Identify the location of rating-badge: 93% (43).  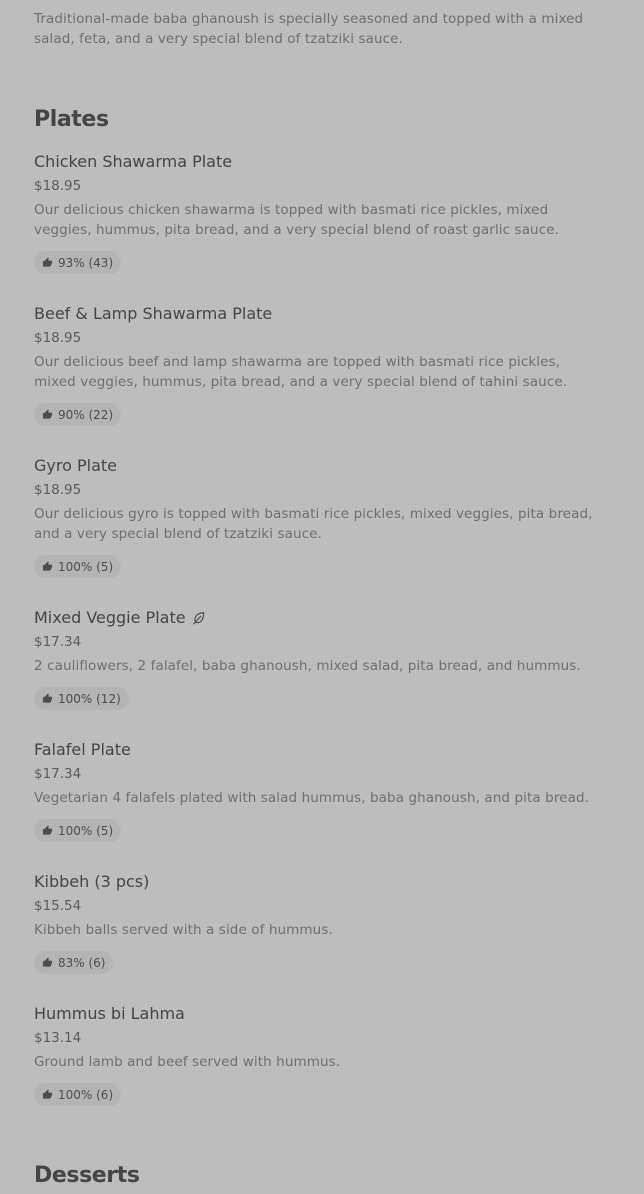
(78, 262).